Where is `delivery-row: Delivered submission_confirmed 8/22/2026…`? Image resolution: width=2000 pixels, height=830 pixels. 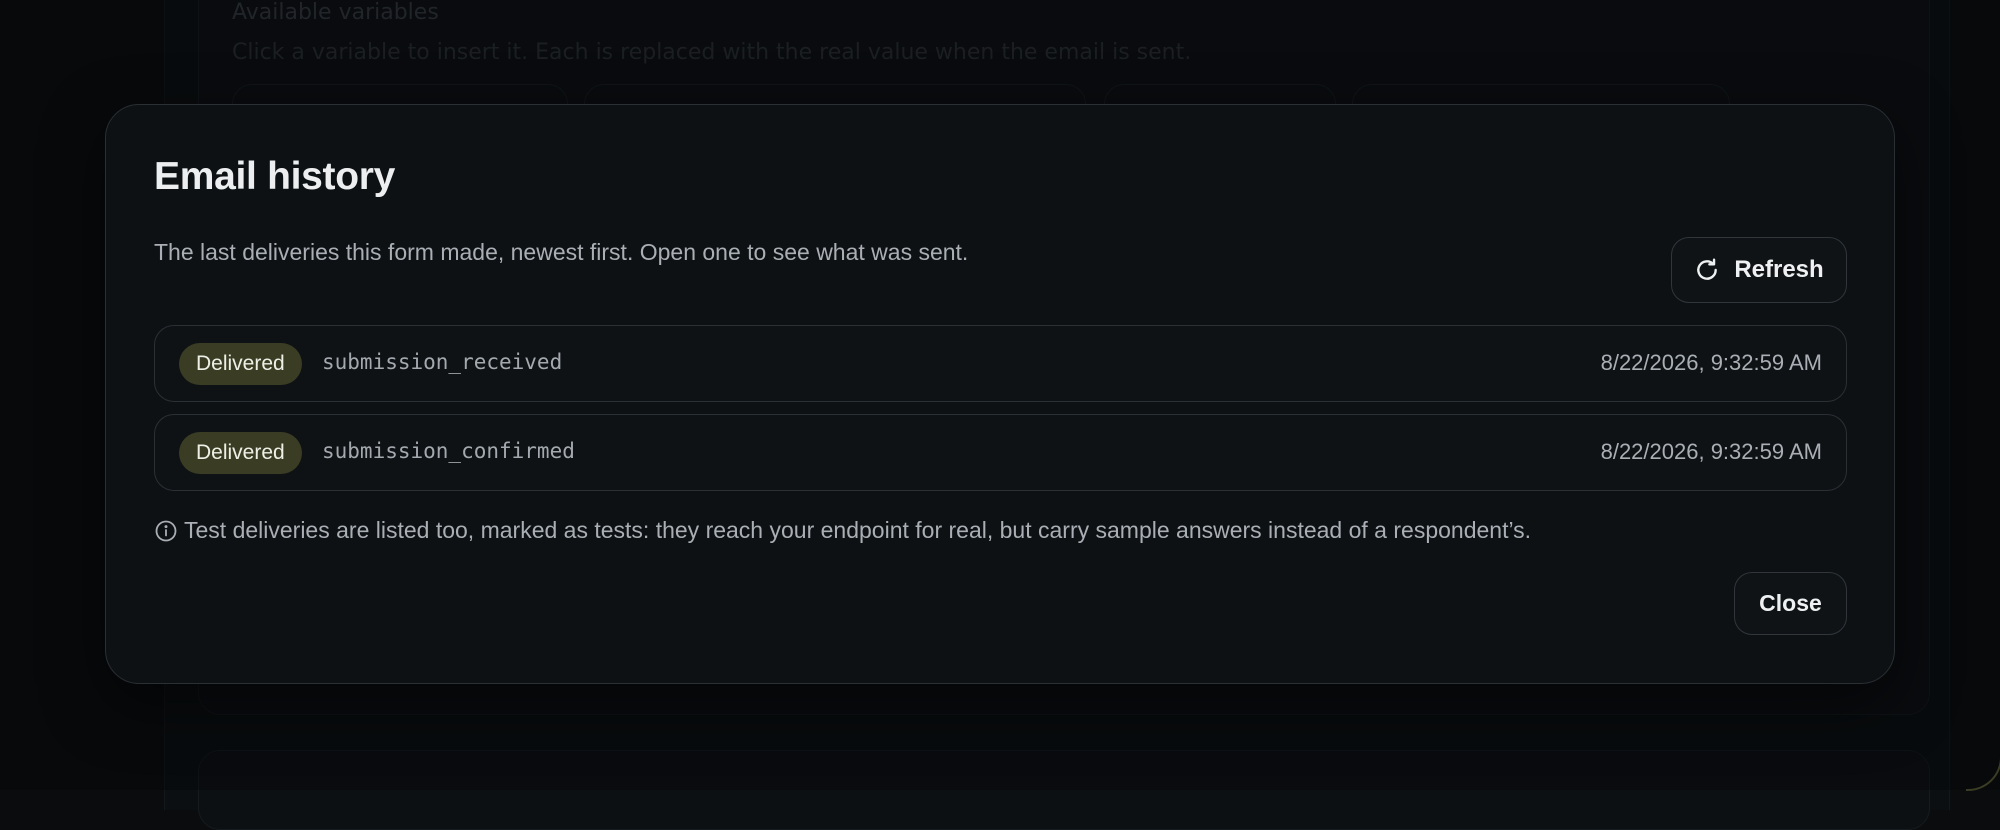
delivery-row: Delivered submission_confirmed 8/22/2026… is located at coordinates (1000, 452).